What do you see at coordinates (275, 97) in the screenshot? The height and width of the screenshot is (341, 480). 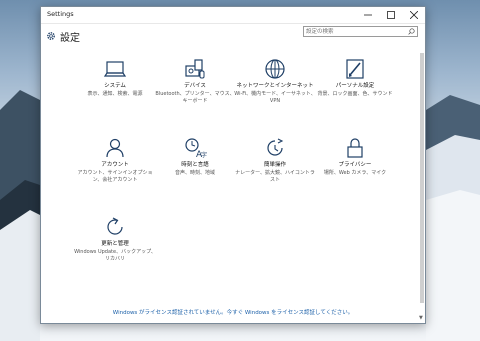 I see `tile-description: Wi-Fi、機内モード、イーサネット、VPN` at bounding box center [275, 97].